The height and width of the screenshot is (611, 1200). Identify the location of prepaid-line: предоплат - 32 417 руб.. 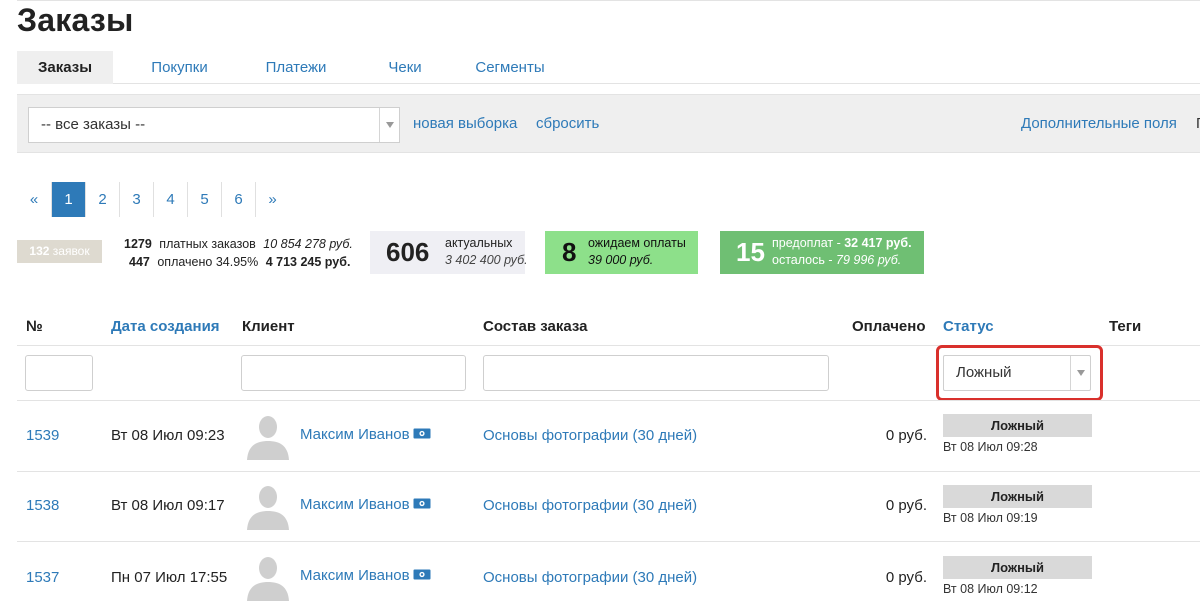
(842, 243).